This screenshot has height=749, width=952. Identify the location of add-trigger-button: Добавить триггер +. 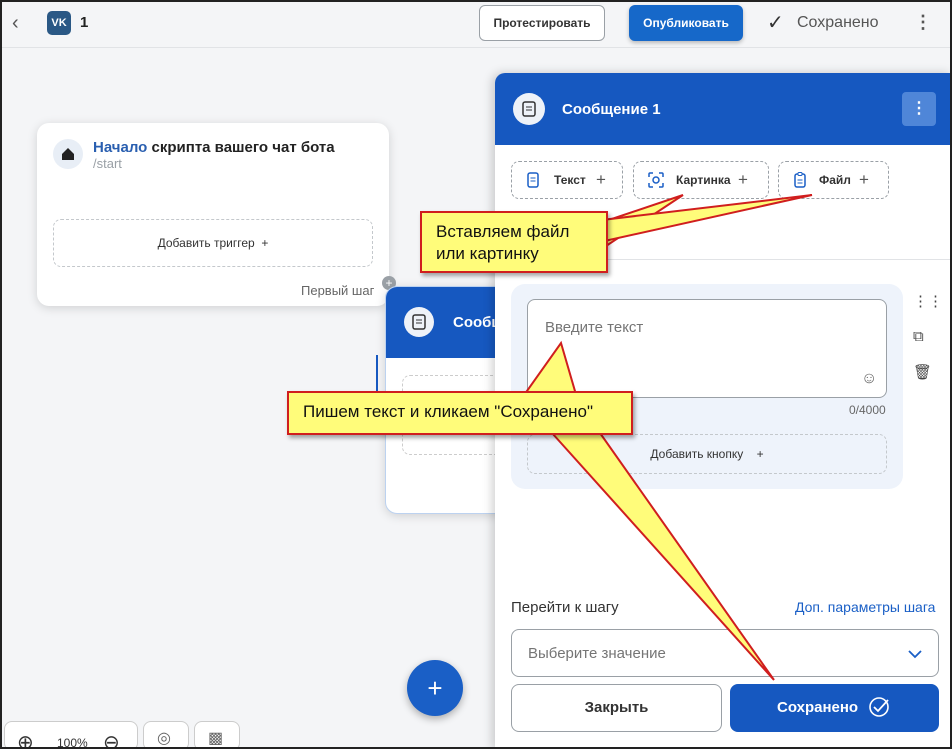
(213, 243).